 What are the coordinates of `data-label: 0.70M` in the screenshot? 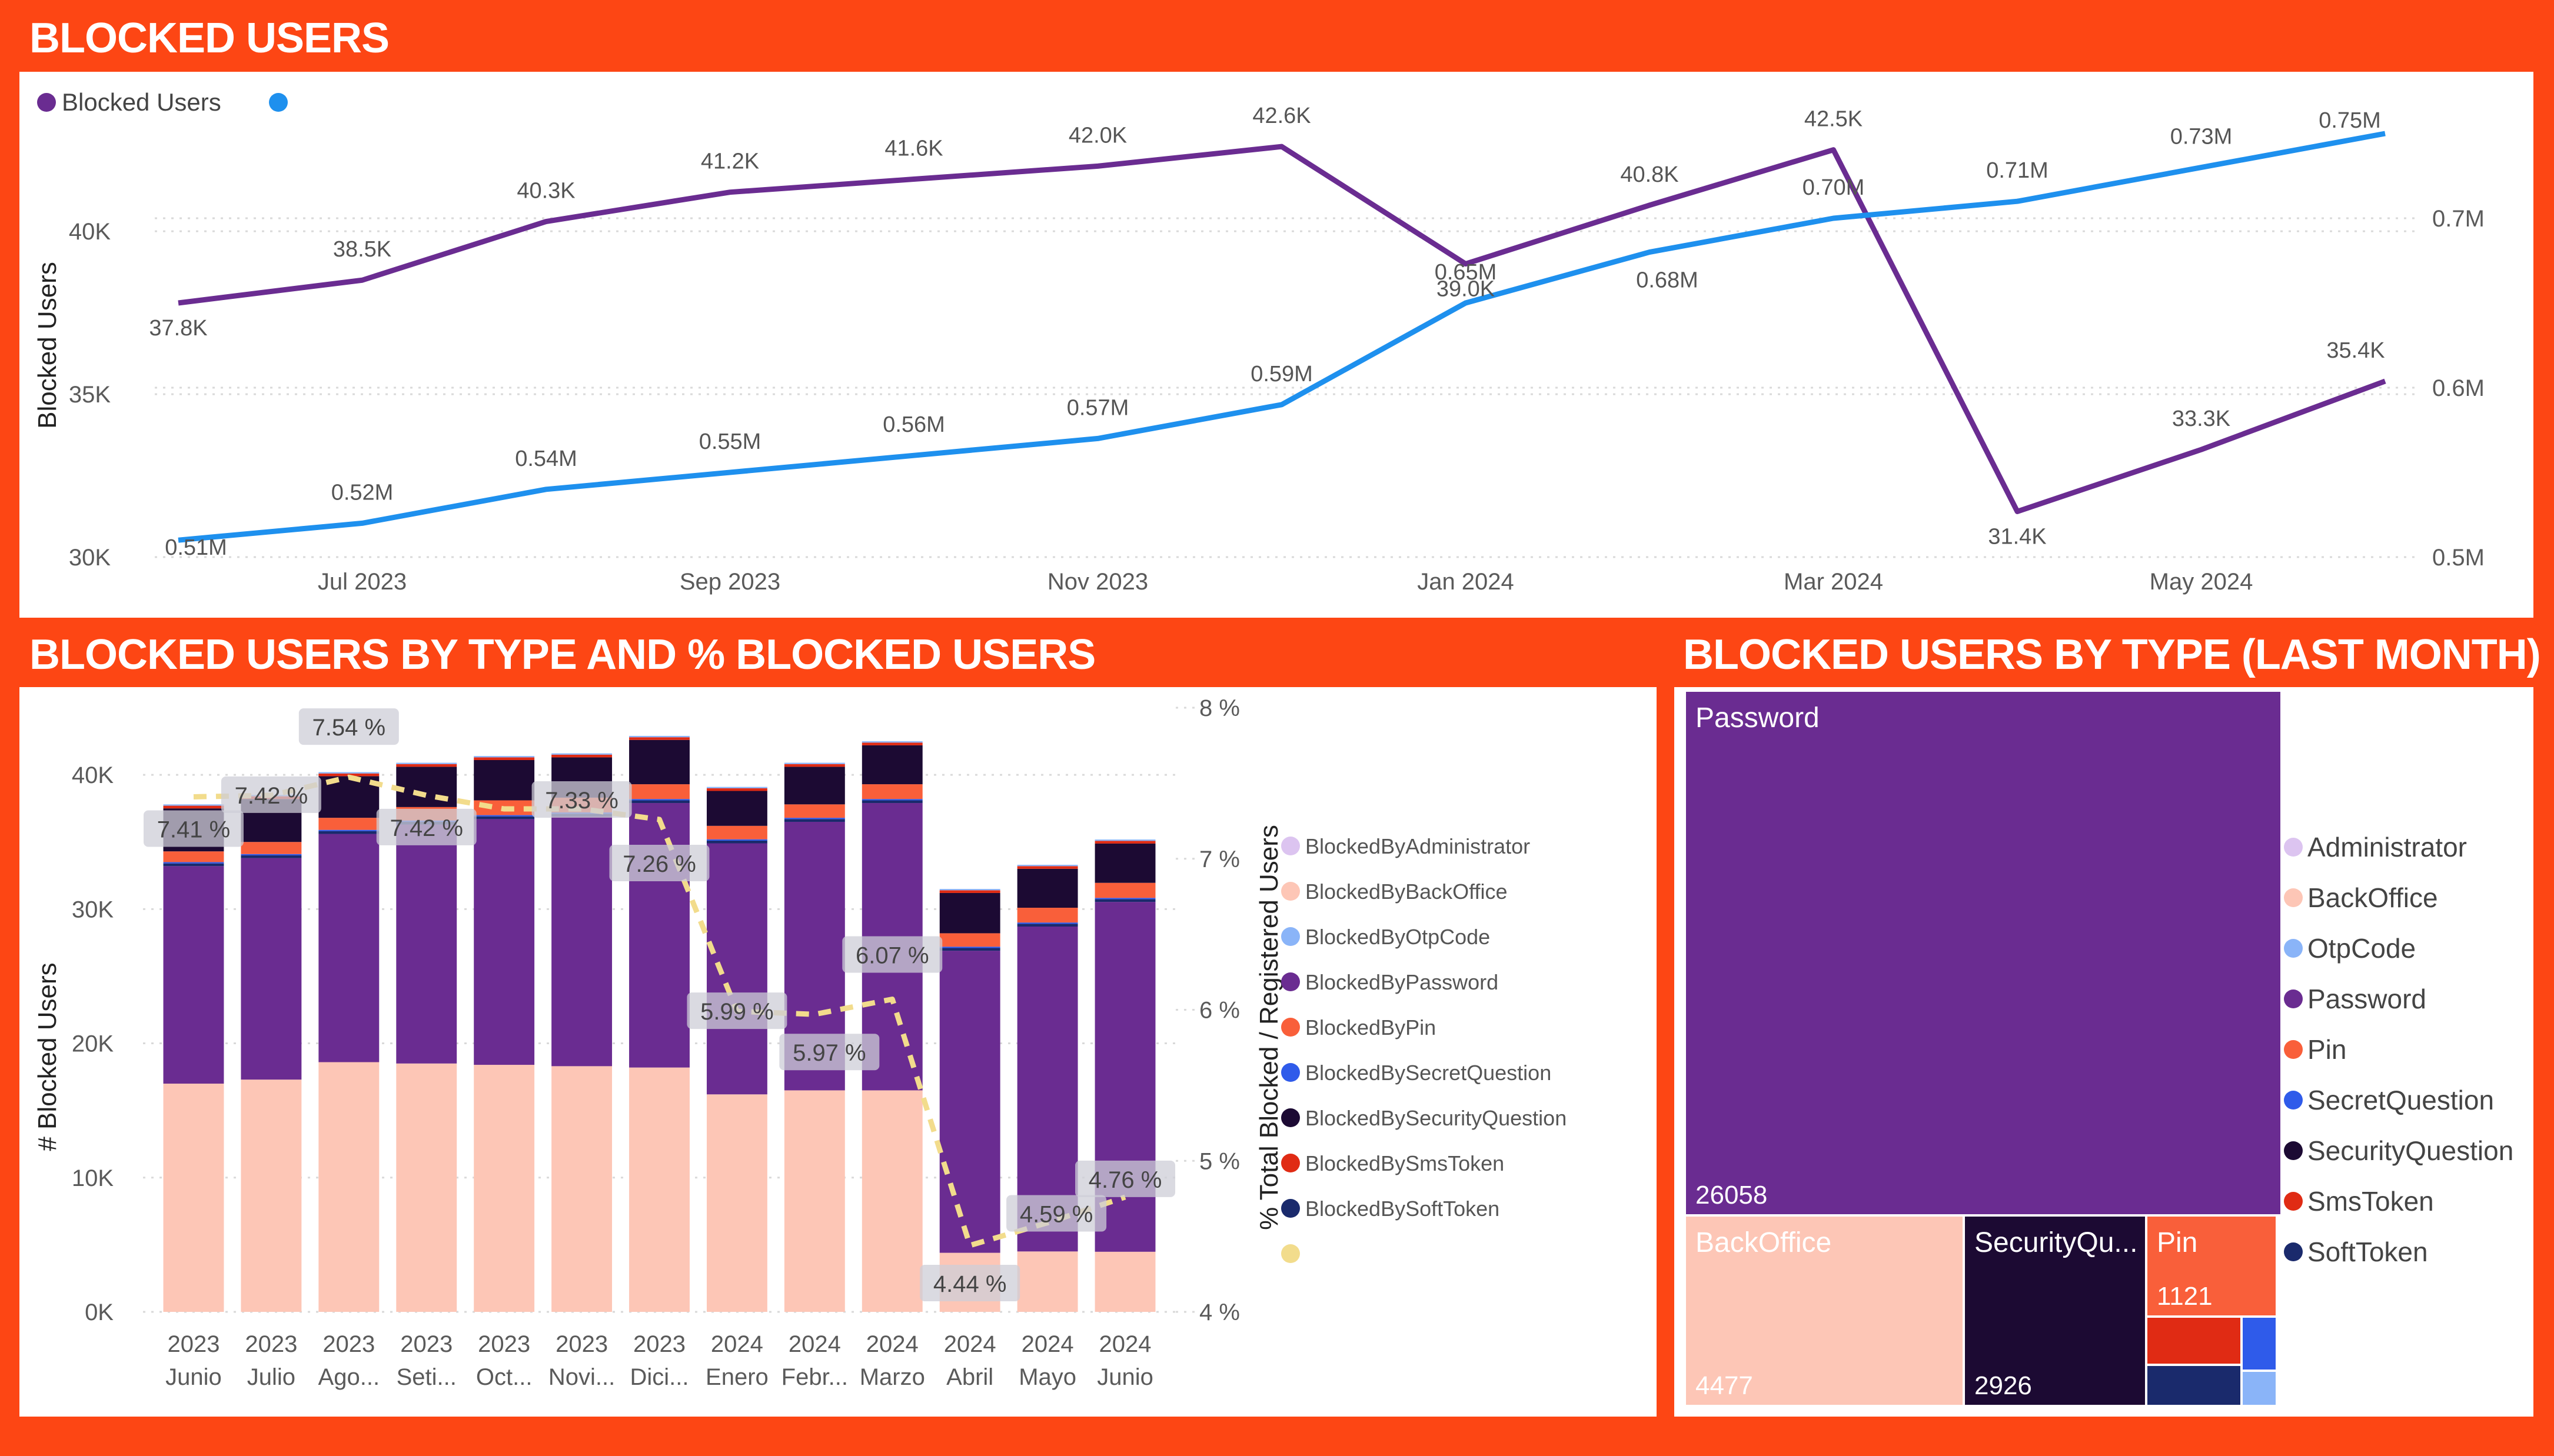 It's located at (1834, 187).